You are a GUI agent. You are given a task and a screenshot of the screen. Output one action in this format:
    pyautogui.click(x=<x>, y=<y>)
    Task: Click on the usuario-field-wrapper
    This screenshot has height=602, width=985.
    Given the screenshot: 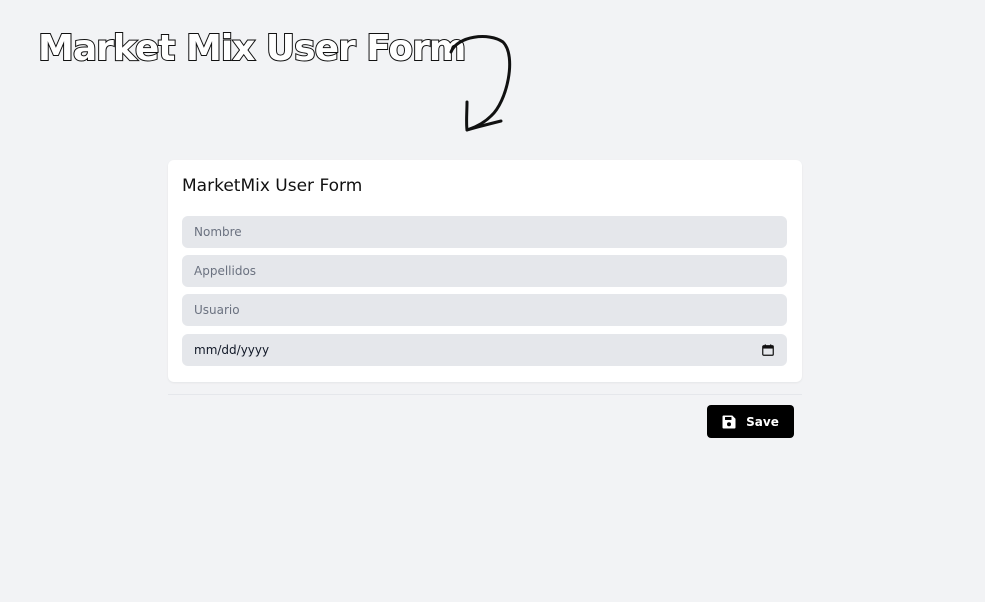 What is the action you would take?
    pyautogui.click(x=484, y=310)
    